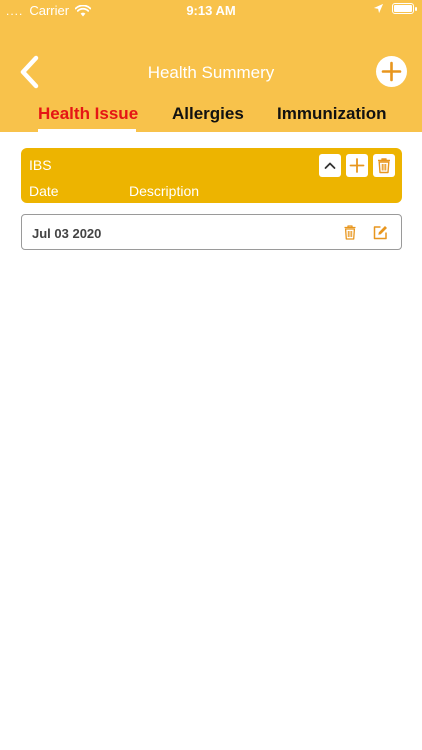 The height and width of the screenshot is (750, 422). I want to click on add-entry-button, so click(357, 165).